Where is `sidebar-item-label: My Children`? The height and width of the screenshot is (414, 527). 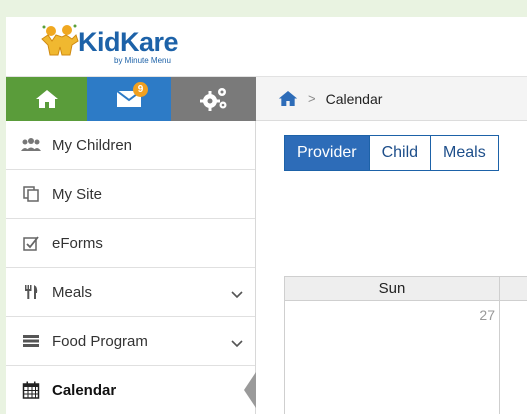
sidebar-item-label: My Children is located at coordinates (92, 145).